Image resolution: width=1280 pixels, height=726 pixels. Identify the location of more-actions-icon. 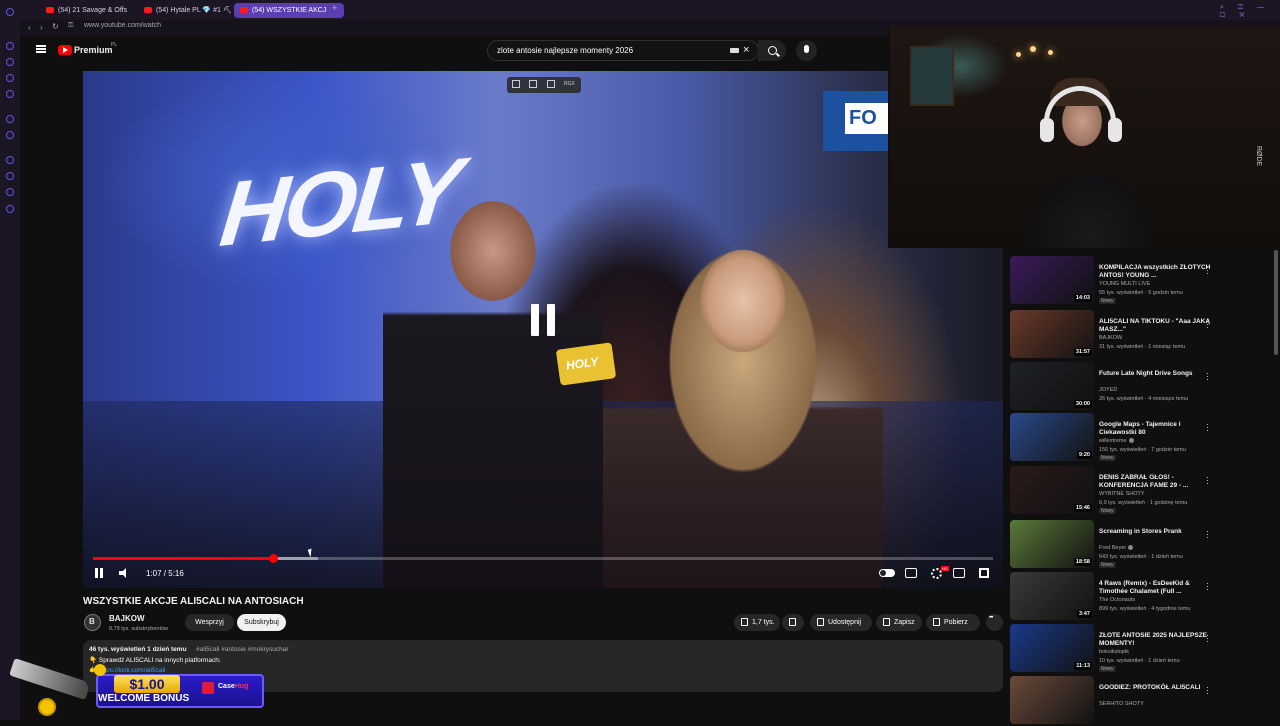
(994, 622).